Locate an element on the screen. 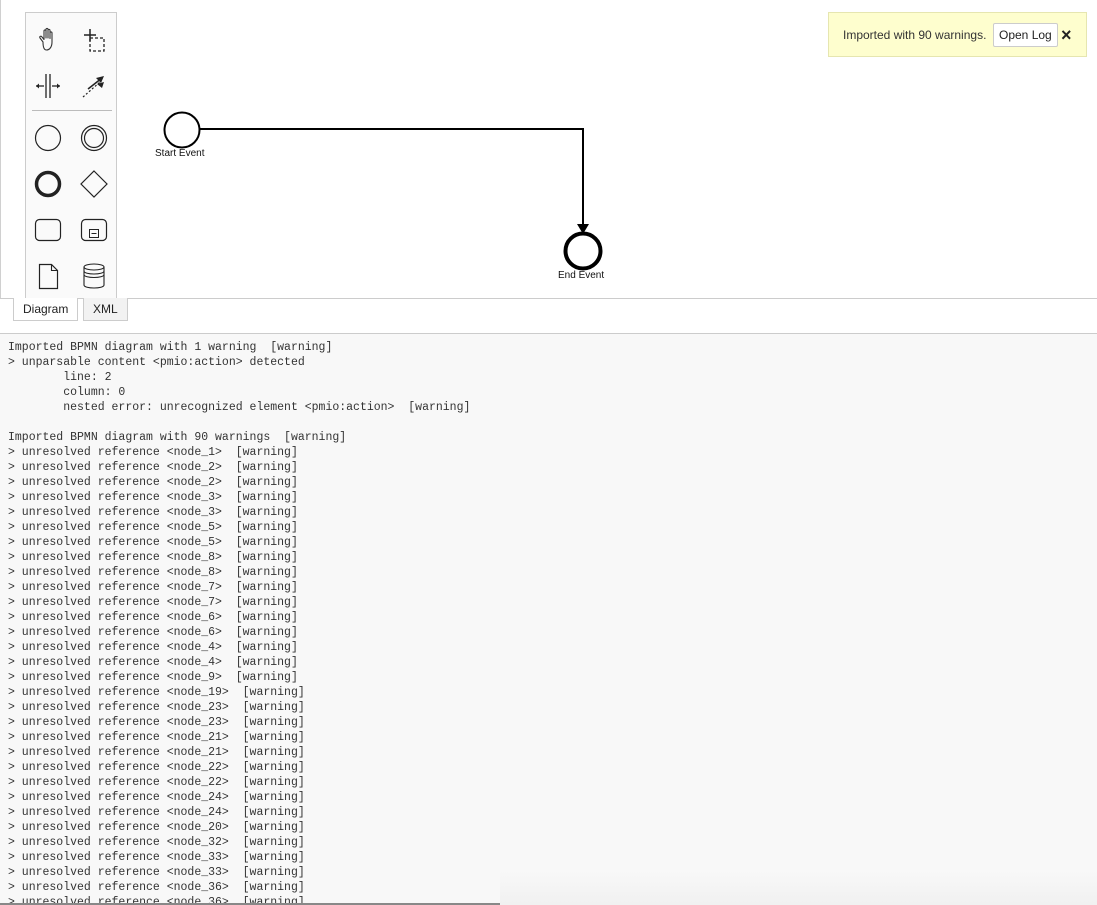 Image resolution: width=1097 pixels, height=905 pixels. gateway-icon is located at coordinates (94, 184).